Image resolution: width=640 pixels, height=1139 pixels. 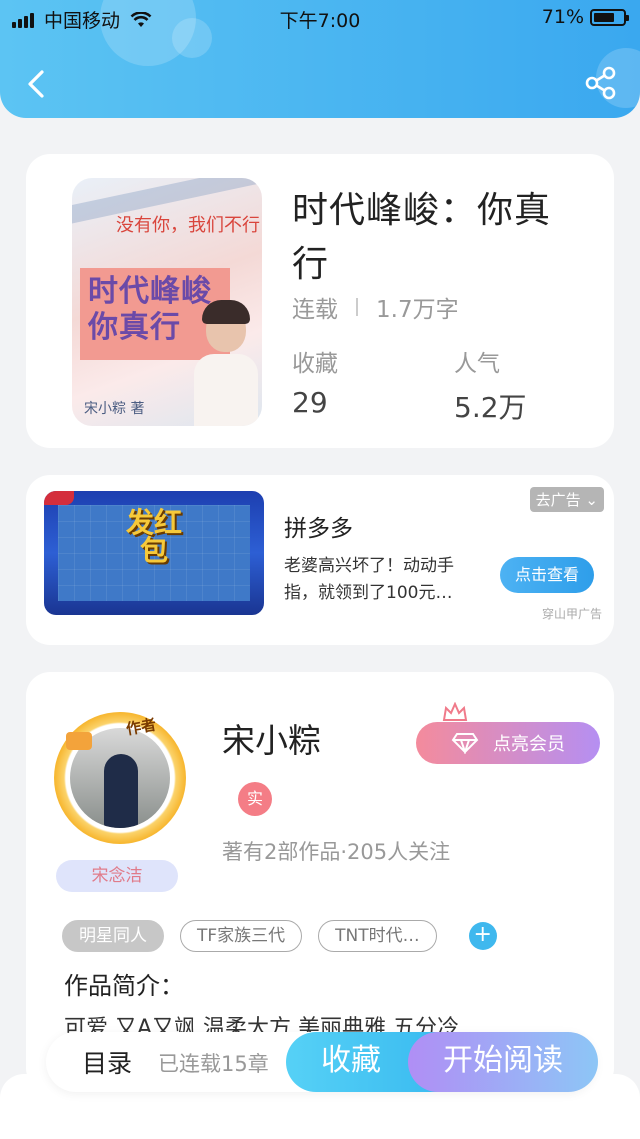 What do you see at coordinates (562, 17) in the screenshot?
I see `battery-percent: 71%` at bounding box center [562, 17].